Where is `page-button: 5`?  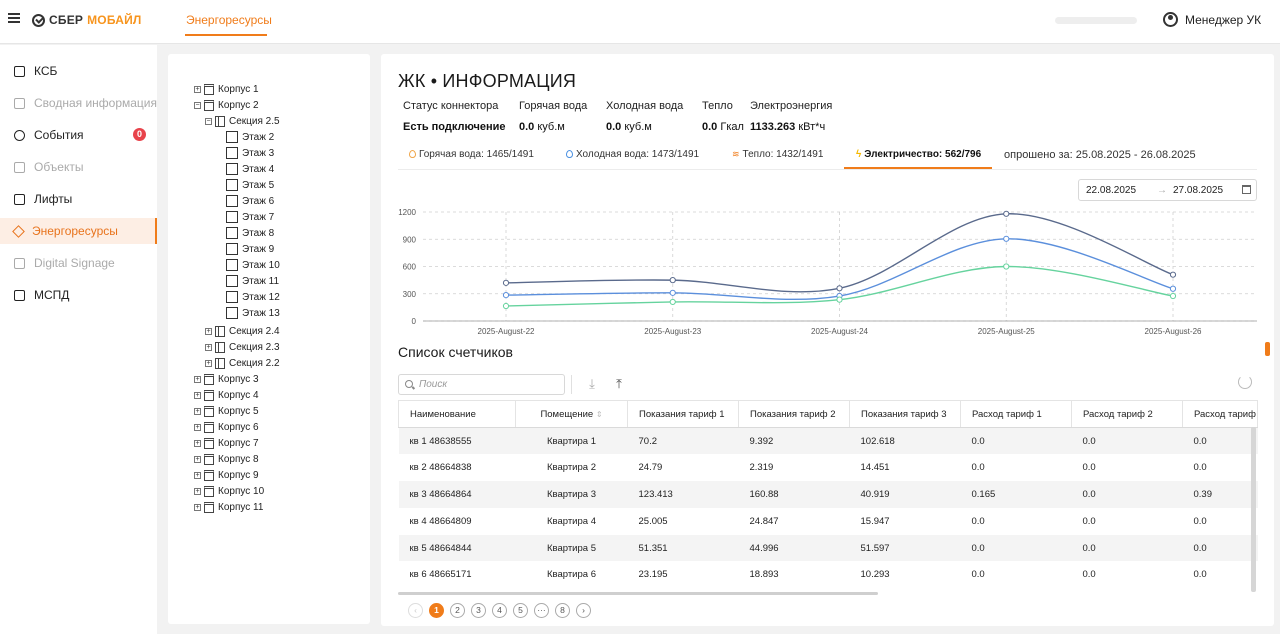
page-button: 5 is located at coordinates (520, 610).